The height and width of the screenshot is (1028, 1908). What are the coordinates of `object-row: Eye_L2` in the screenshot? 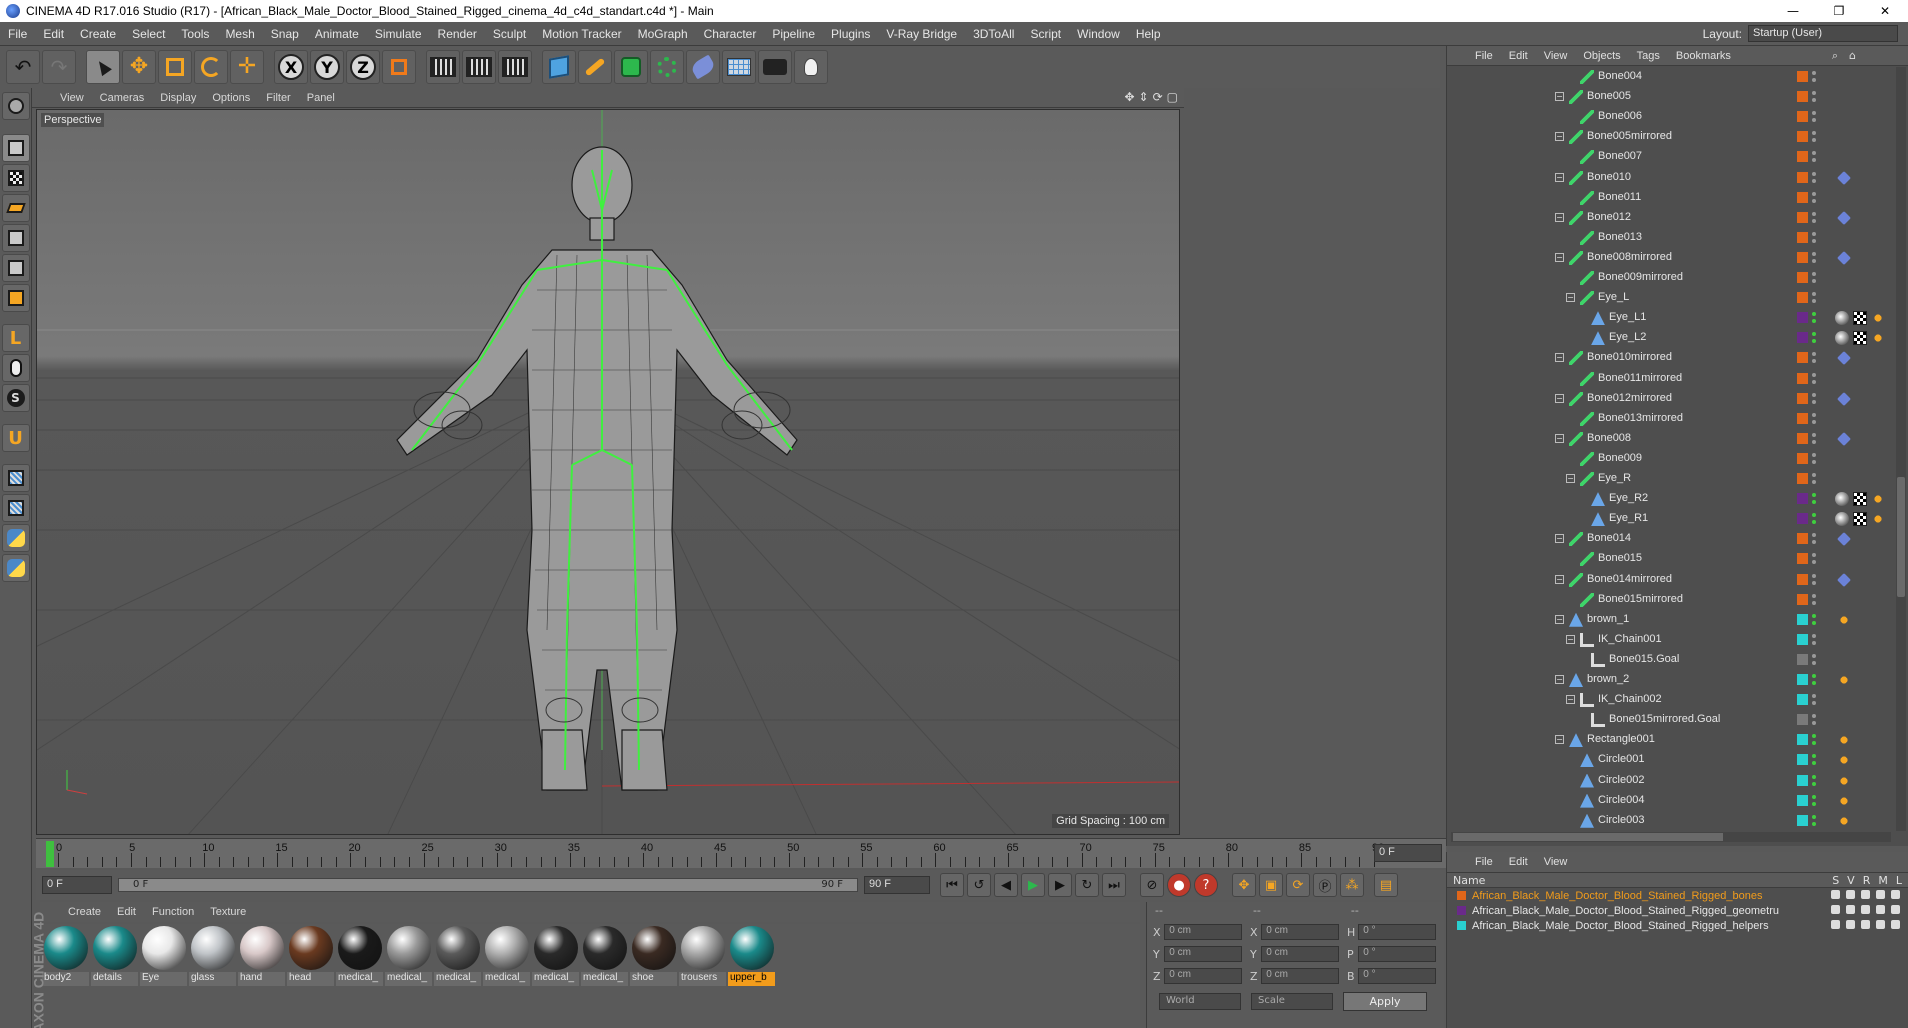 It's located at (1671, 338).